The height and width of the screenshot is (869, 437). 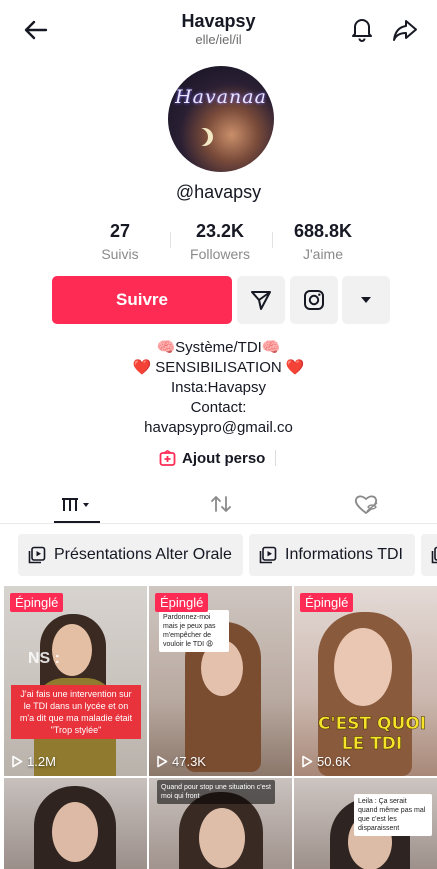 I want to click on suggestions-dropdown-button, so click(x=366, y=300).